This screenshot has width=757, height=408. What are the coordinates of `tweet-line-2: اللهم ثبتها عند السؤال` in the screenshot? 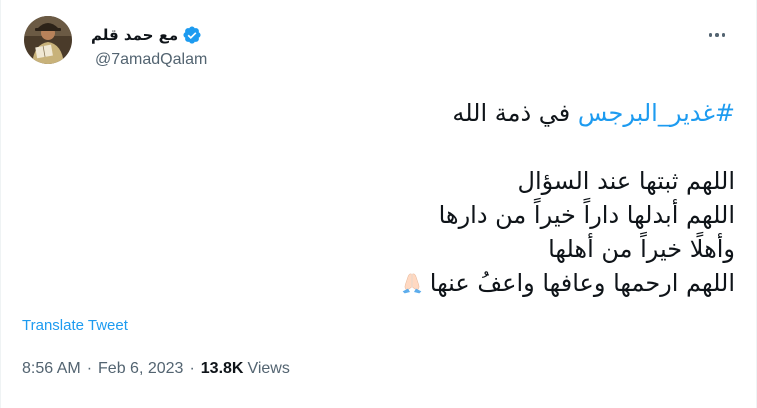 It's located at (626, 181).